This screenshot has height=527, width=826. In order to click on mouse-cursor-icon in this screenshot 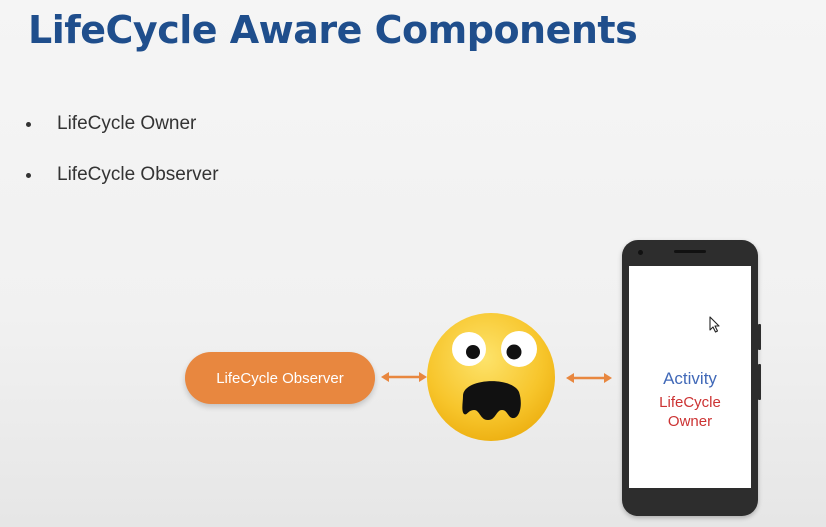, I will do `click(714, 324)`.